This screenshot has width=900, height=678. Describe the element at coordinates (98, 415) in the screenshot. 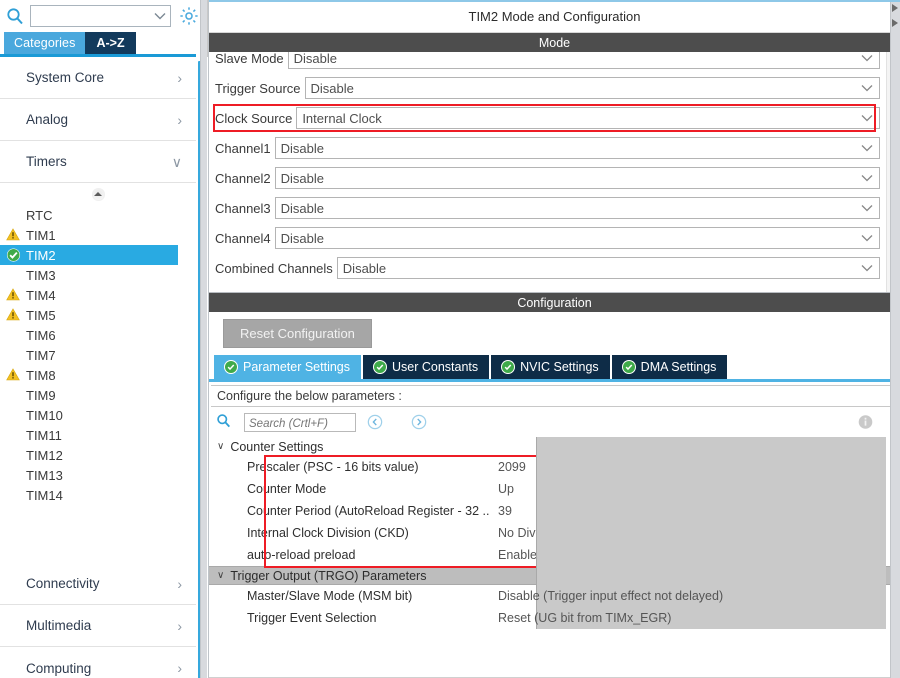

I see `sidebar-item-tim10: TIM10` at that location.